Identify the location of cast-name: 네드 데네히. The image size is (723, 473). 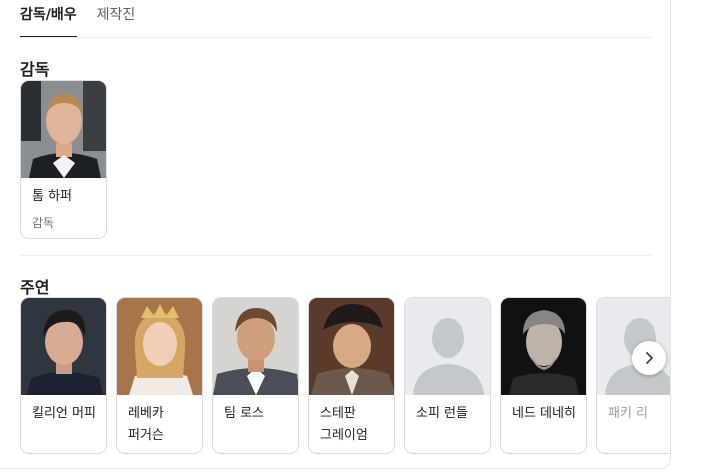
(544, 413).